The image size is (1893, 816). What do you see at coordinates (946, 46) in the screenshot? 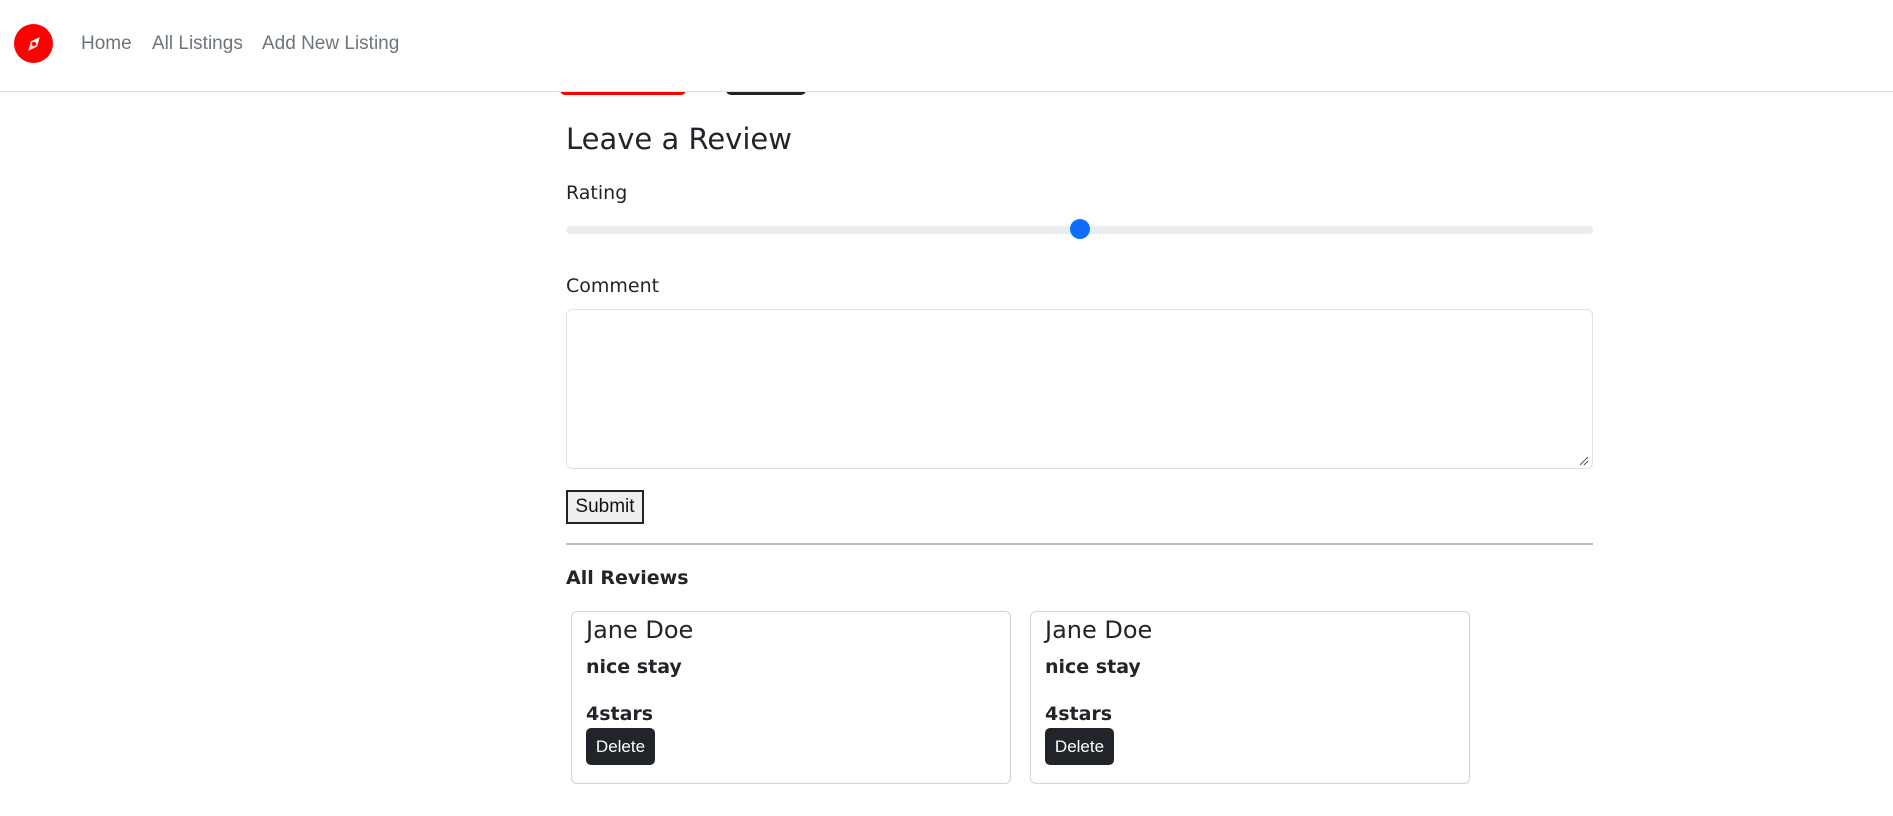
I see `navbar: Home All Listings Add New Listing` at bounding box center [946, 46].